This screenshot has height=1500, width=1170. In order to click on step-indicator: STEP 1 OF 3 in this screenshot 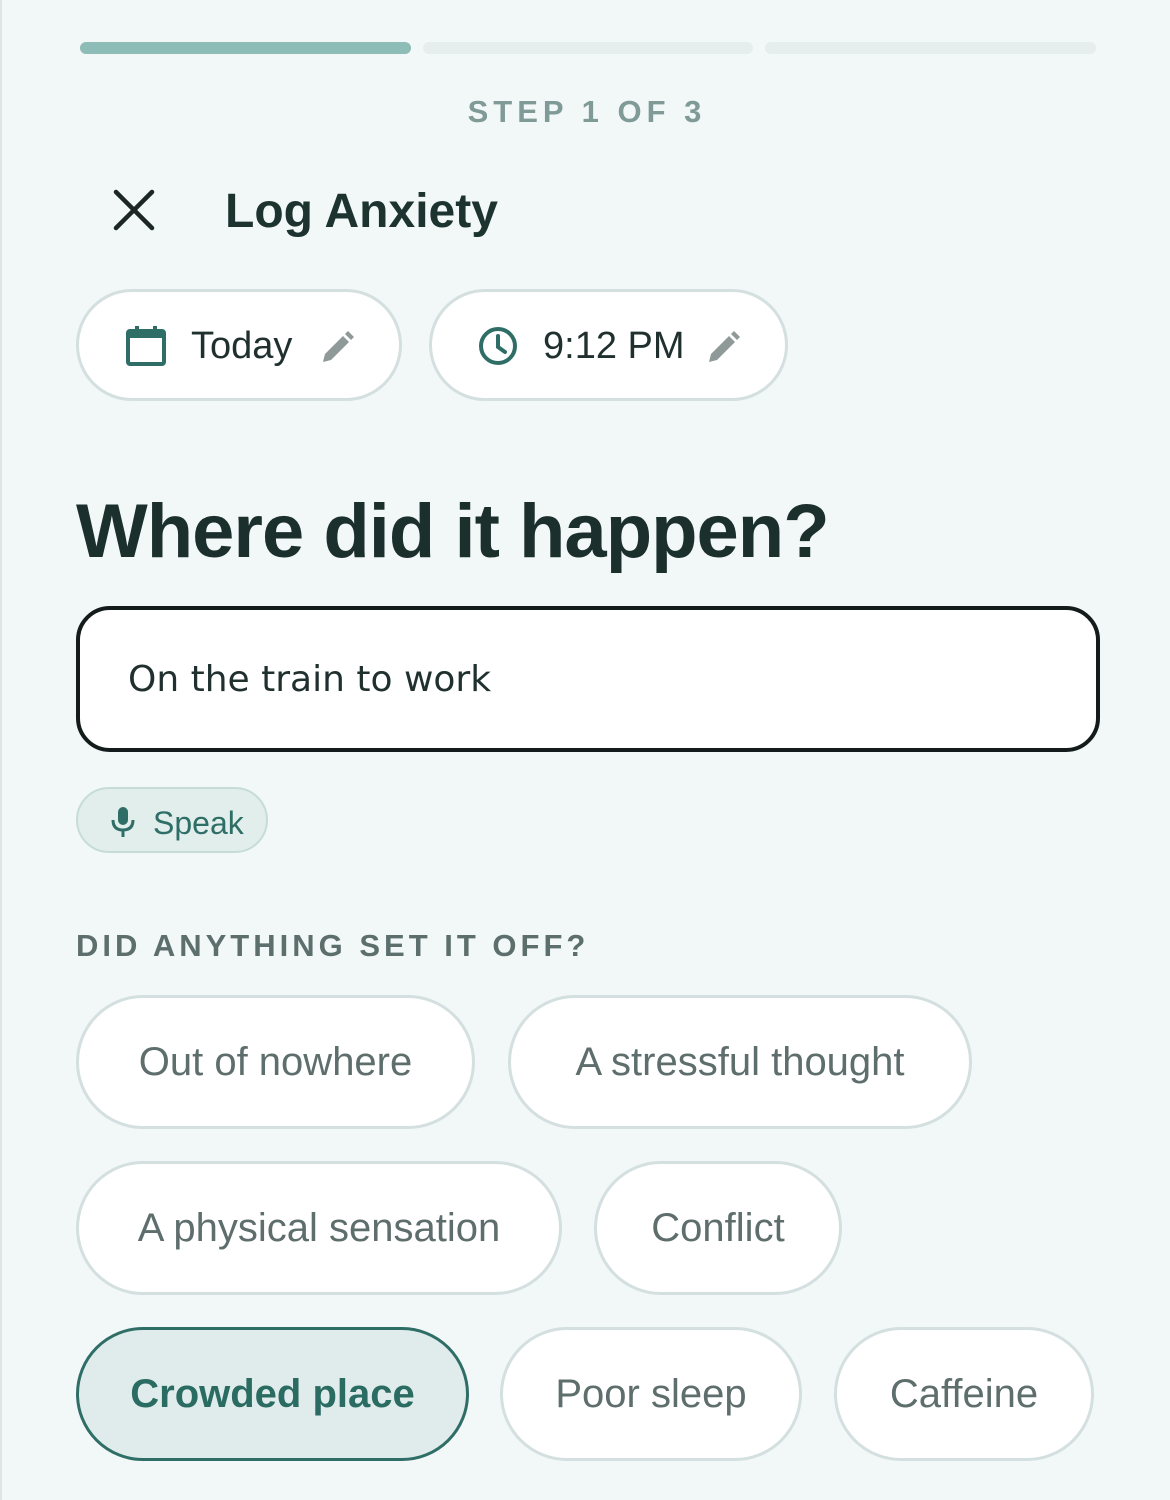, I will do `click(587, 111)`.